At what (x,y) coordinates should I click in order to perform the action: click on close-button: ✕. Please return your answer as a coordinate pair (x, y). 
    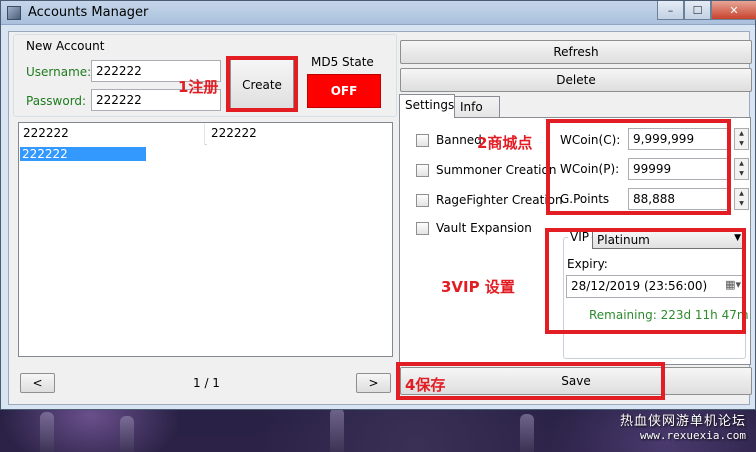
    Looking at the image, I should click on (733, 10).